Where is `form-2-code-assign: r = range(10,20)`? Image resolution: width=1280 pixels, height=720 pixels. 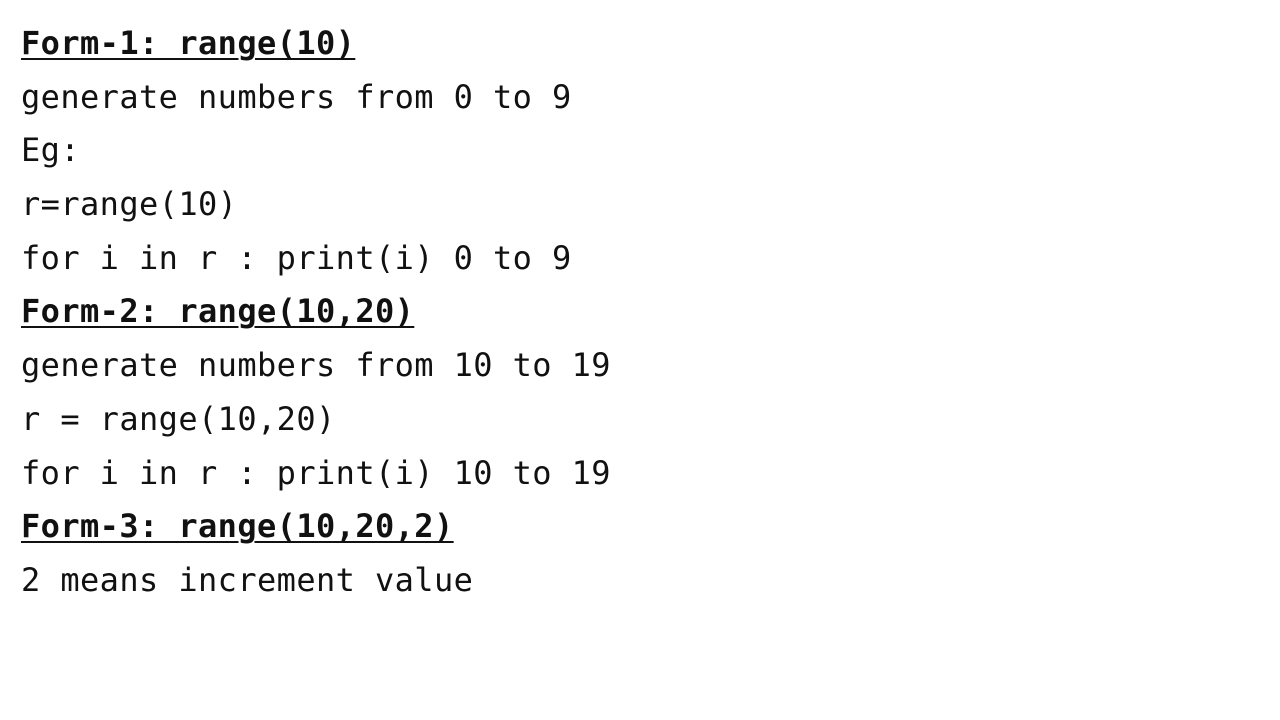 form-2-code-assign: r = range(10,20) is located at coordinates (178, 418).